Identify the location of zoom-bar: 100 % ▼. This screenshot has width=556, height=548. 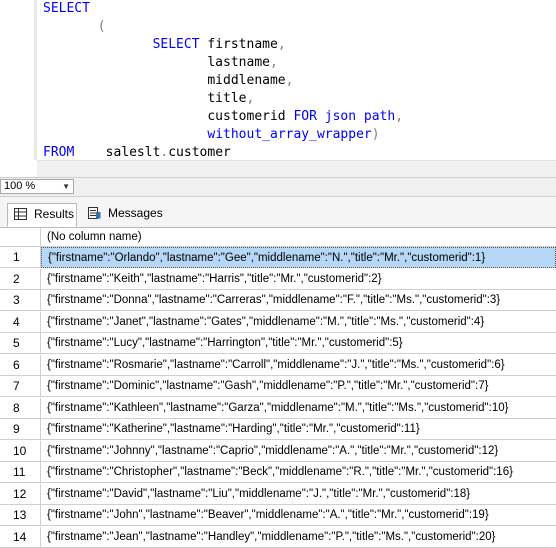
(278, 187).